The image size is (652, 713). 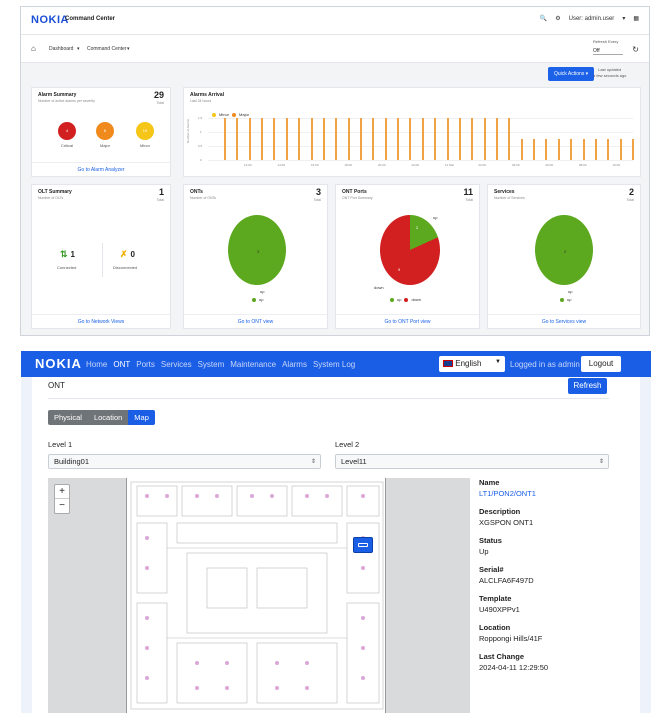 I want to click on zoom-control: + −, so click(x=62, y=499).